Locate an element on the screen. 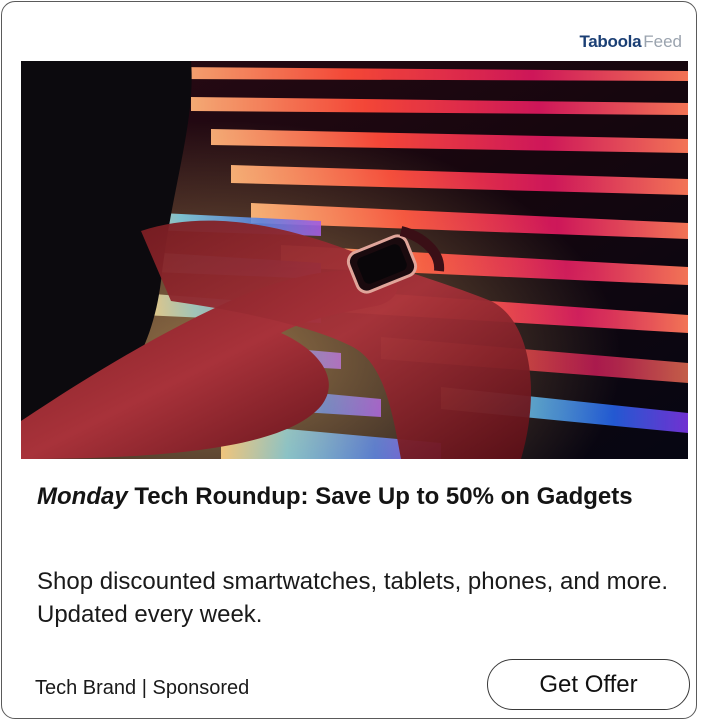  get-offer-button: Get Offer is located at coordinates (588, 684).